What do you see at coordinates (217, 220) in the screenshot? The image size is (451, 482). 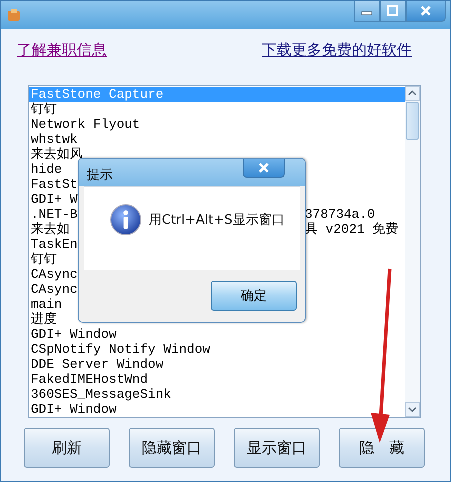 I see `dialog-message: 用Ctrl+Alt+S显示窗口` at bounding box center [217, 220].